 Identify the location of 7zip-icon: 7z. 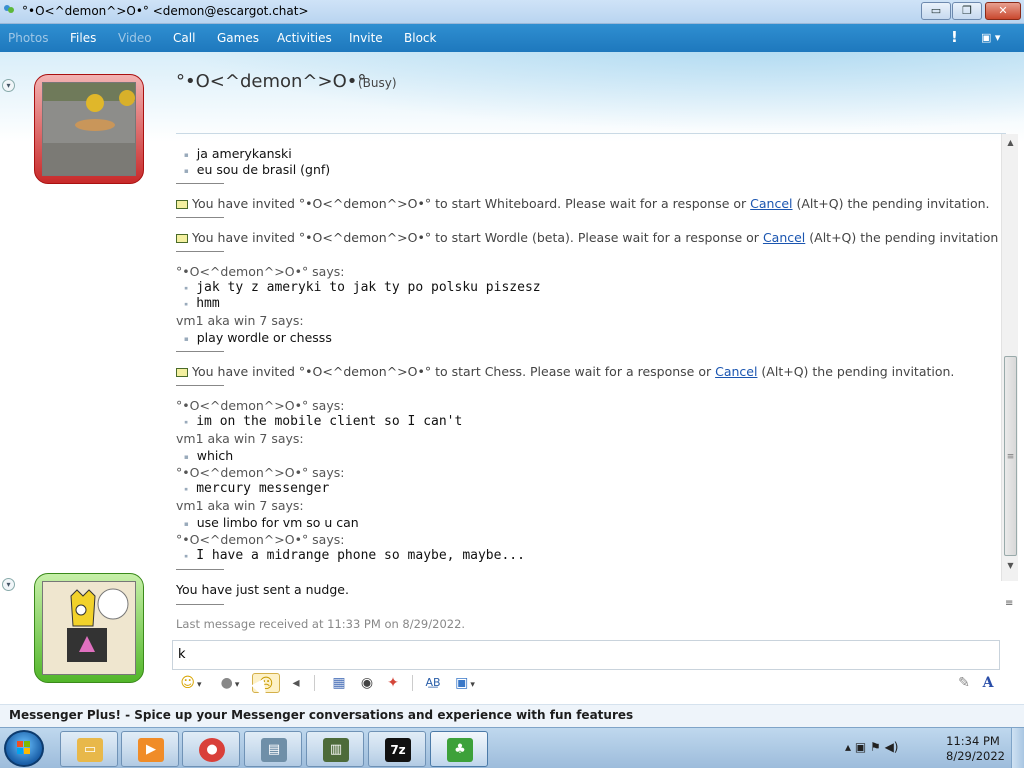
(398, 750).